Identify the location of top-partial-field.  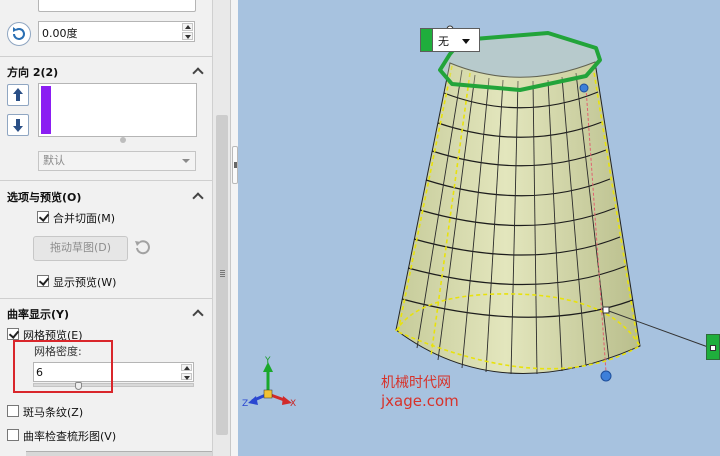
(117, 6).